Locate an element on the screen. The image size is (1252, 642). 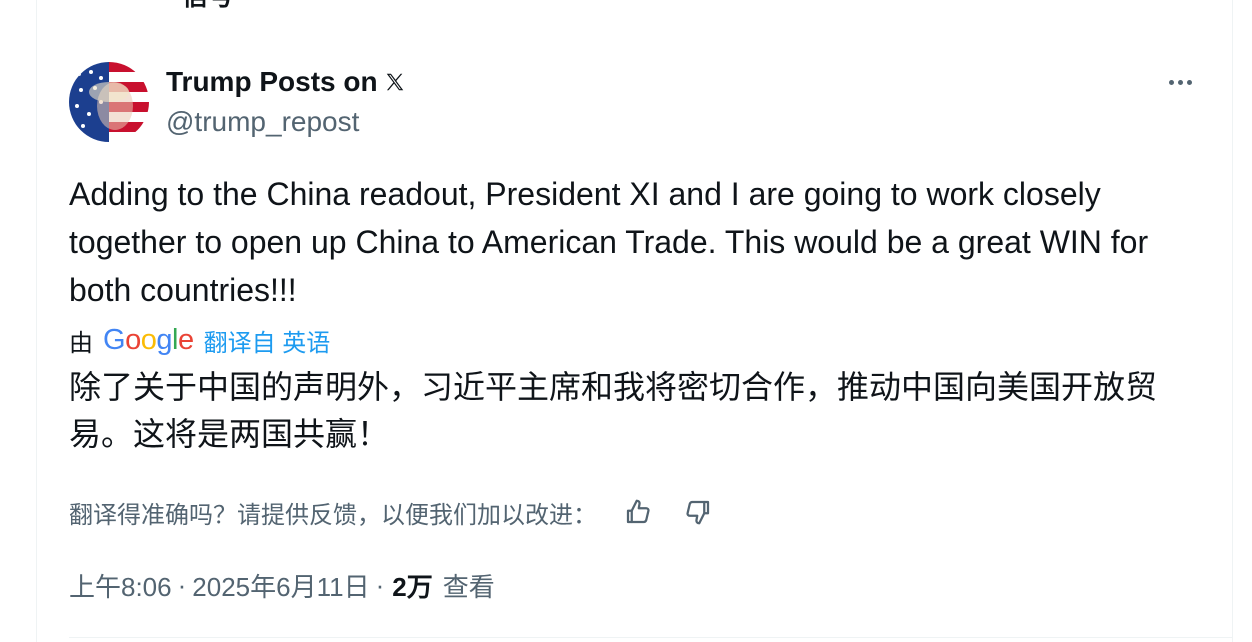
translation-attribution: 由 Google 翻译自 英语 is located at coordinates (199, 340).